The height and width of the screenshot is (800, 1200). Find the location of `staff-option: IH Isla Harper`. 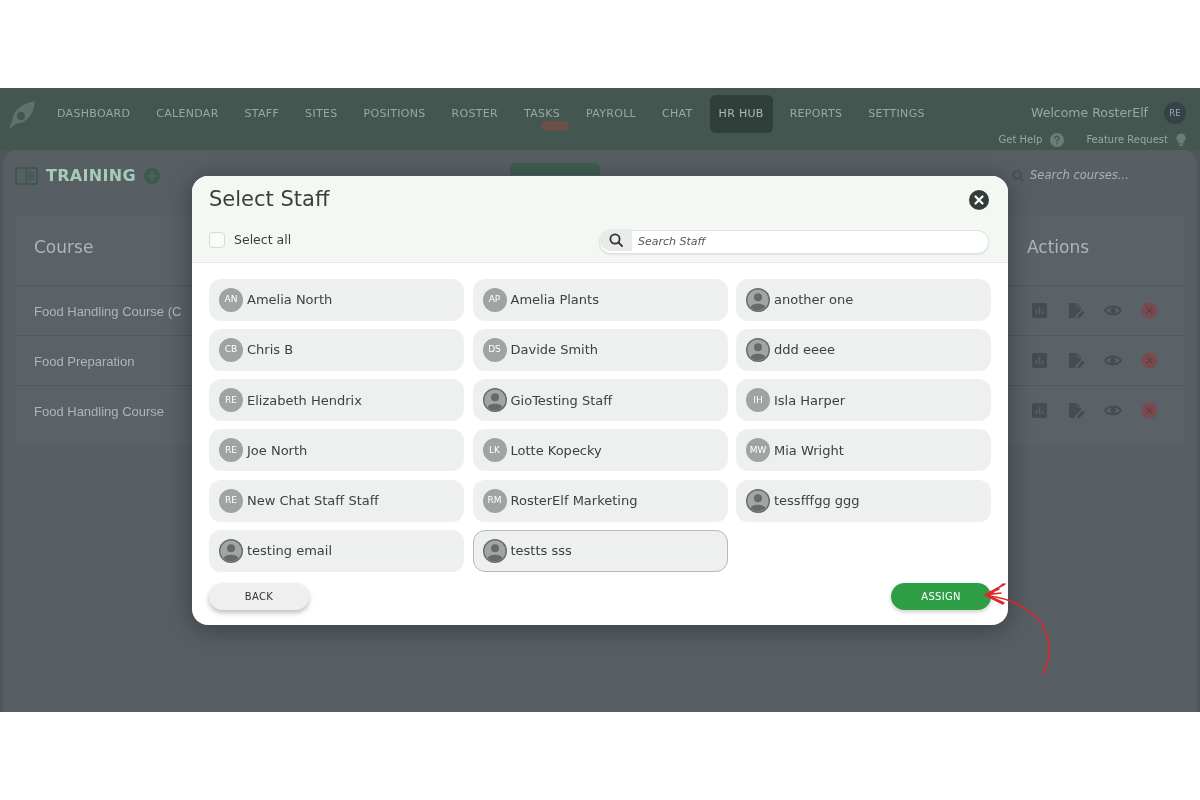

staff-option: IH Isla Harper is located at coordinates (863, 400).